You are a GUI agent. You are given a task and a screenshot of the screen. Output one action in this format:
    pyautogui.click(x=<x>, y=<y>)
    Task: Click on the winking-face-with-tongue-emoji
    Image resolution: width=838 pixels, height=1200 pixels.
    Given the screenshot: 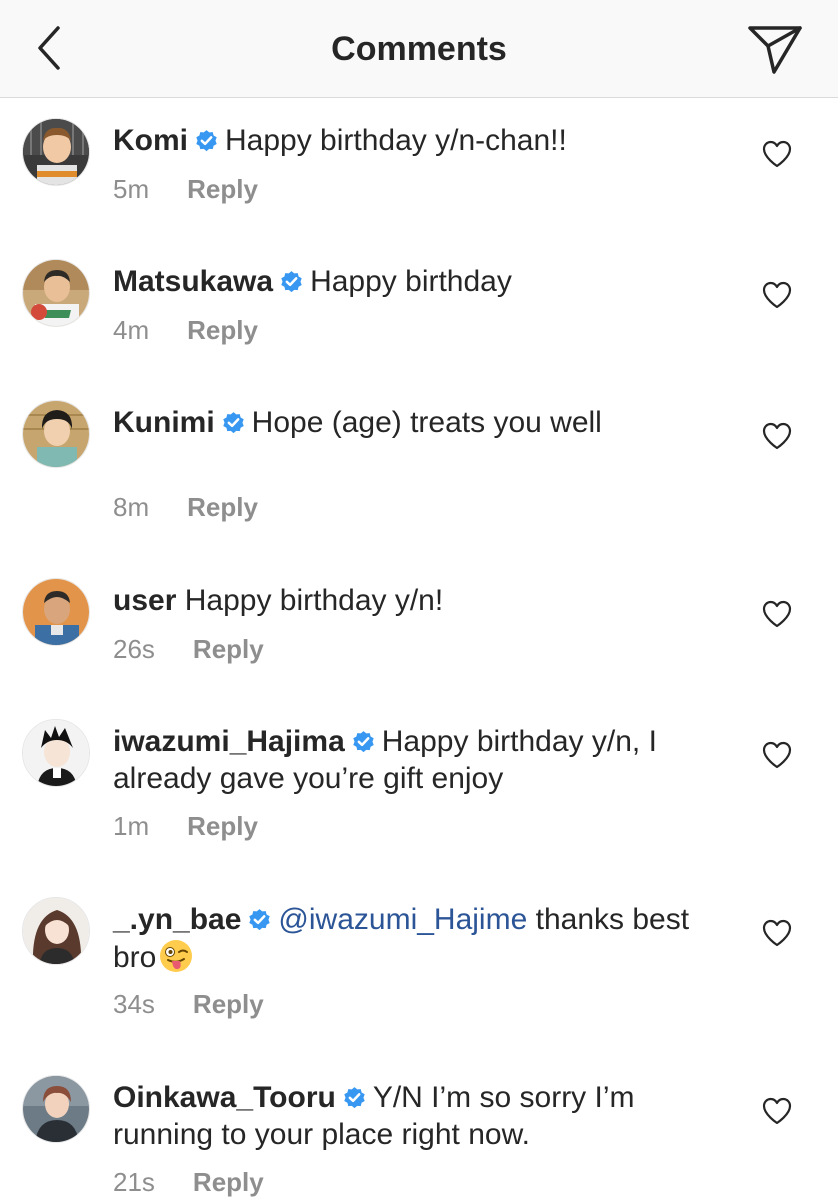 What is the action you would take?
    pyautogui.click(x=176, y=956)
    